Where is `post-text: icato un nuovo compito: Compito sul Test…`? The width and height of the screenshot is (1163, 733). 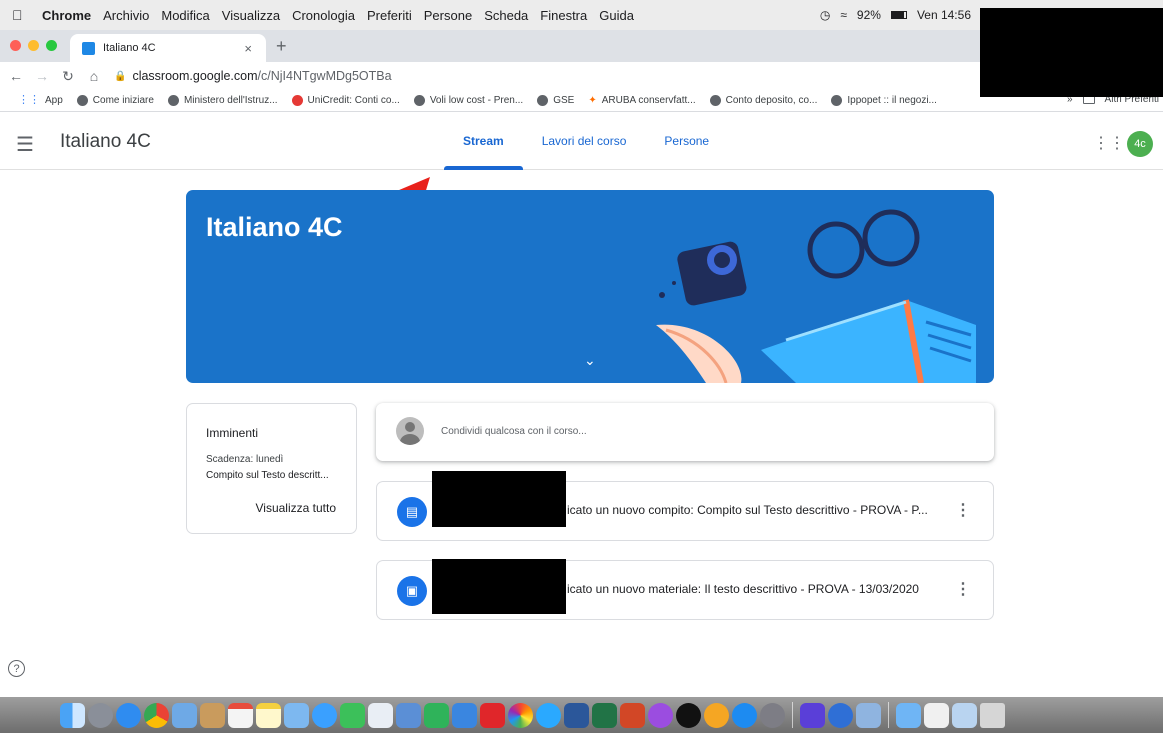 post-text: icato un nuovo compito: Compito sul Test… is located at coordinates (747, 510).